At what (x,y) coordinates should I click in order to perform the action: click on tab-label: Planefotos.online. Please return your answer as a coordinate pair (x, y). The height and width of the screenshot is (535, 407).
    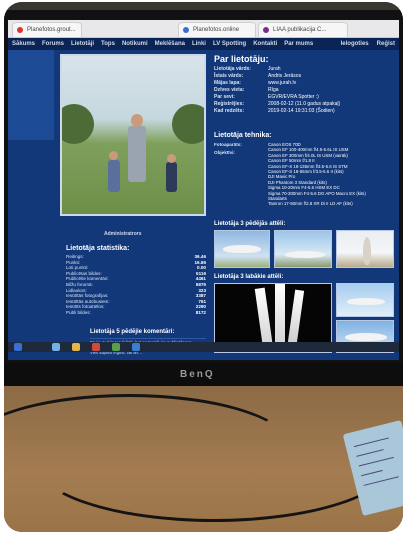
    Looking at the image, I should click on (216, 30).